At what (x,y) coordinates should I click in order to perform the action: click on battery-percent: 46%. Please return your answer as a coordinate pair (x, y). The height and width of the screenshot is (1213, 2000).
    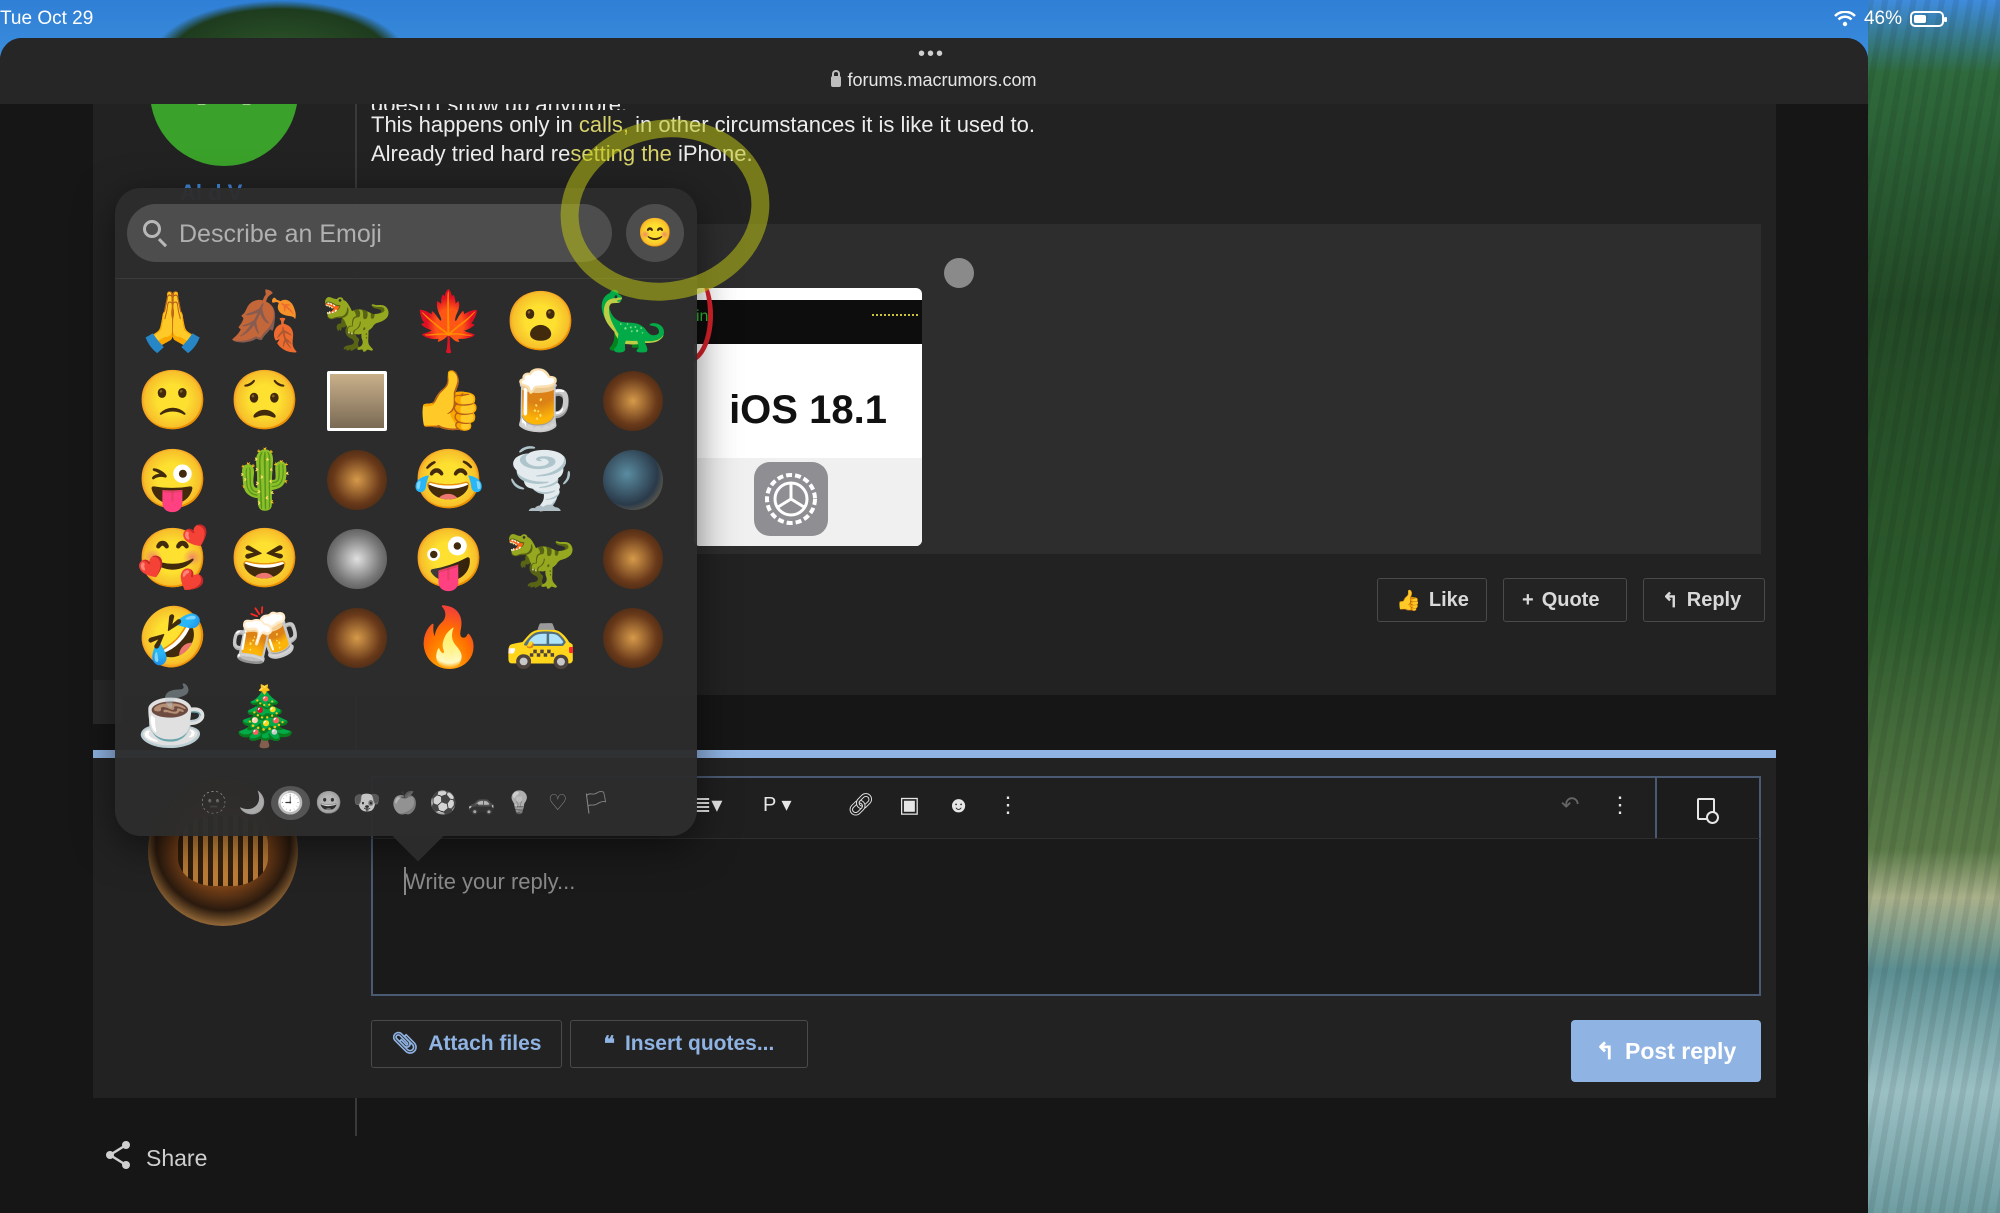
    Looking at the image, I should click on (1882, 18).